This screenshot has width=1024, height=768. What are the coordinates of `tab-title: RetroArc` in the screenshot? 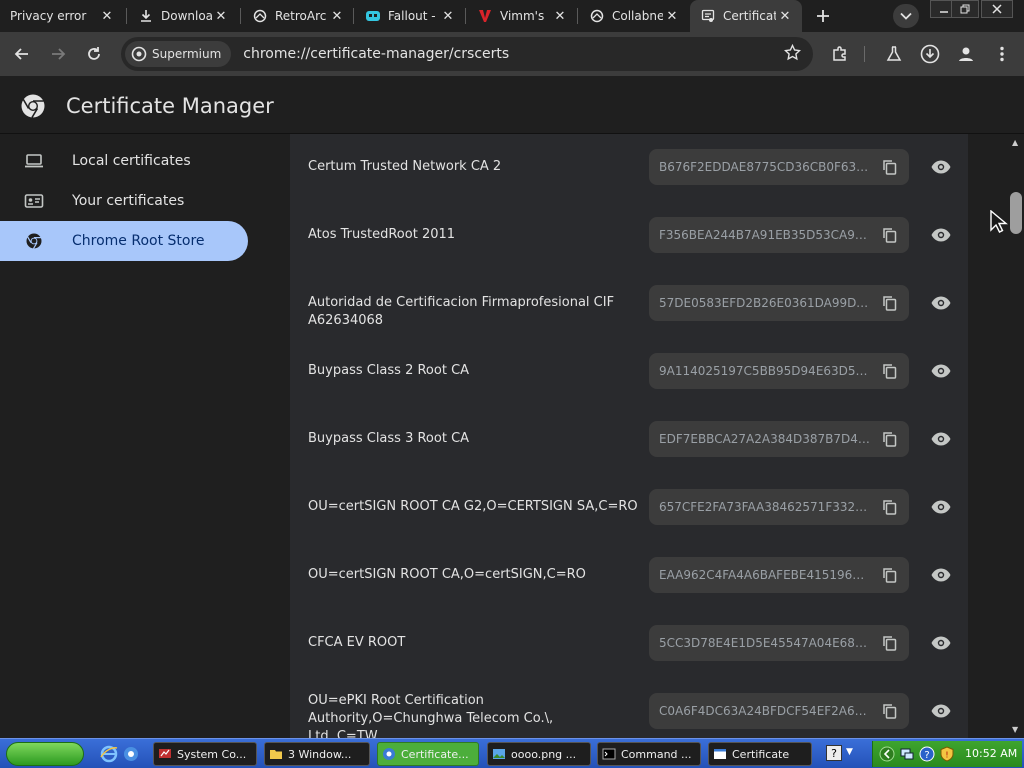 It's located at (301, 16).